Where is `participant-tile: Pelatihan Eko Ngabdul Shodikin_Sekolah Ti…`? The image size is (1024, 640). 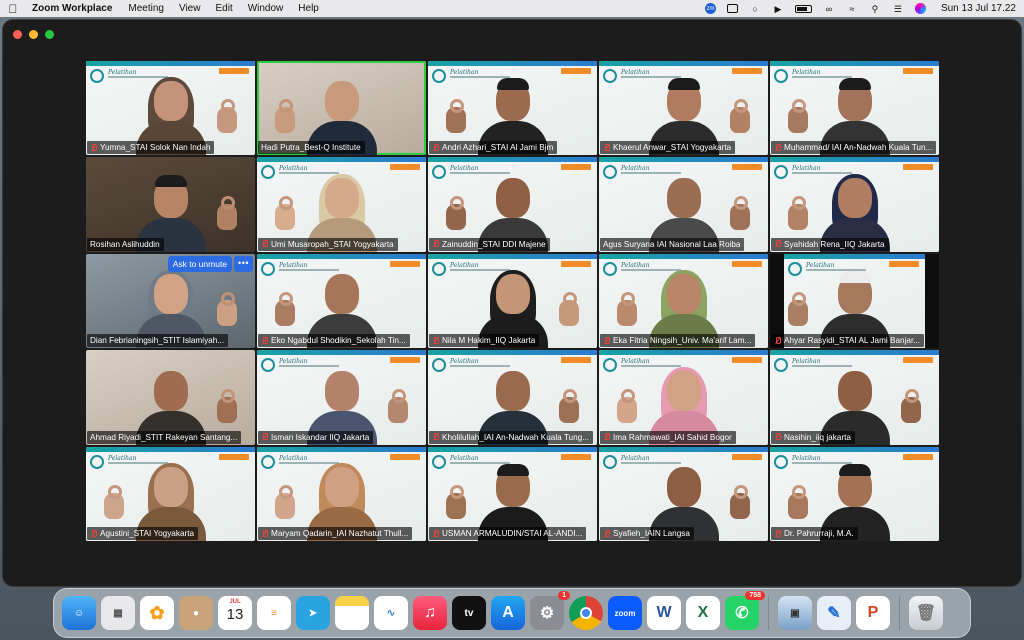
participant-tile: Pelatihan Eko Ngabdul Shodikin_Sekolah Ti… is located at coordinates (341, 301).